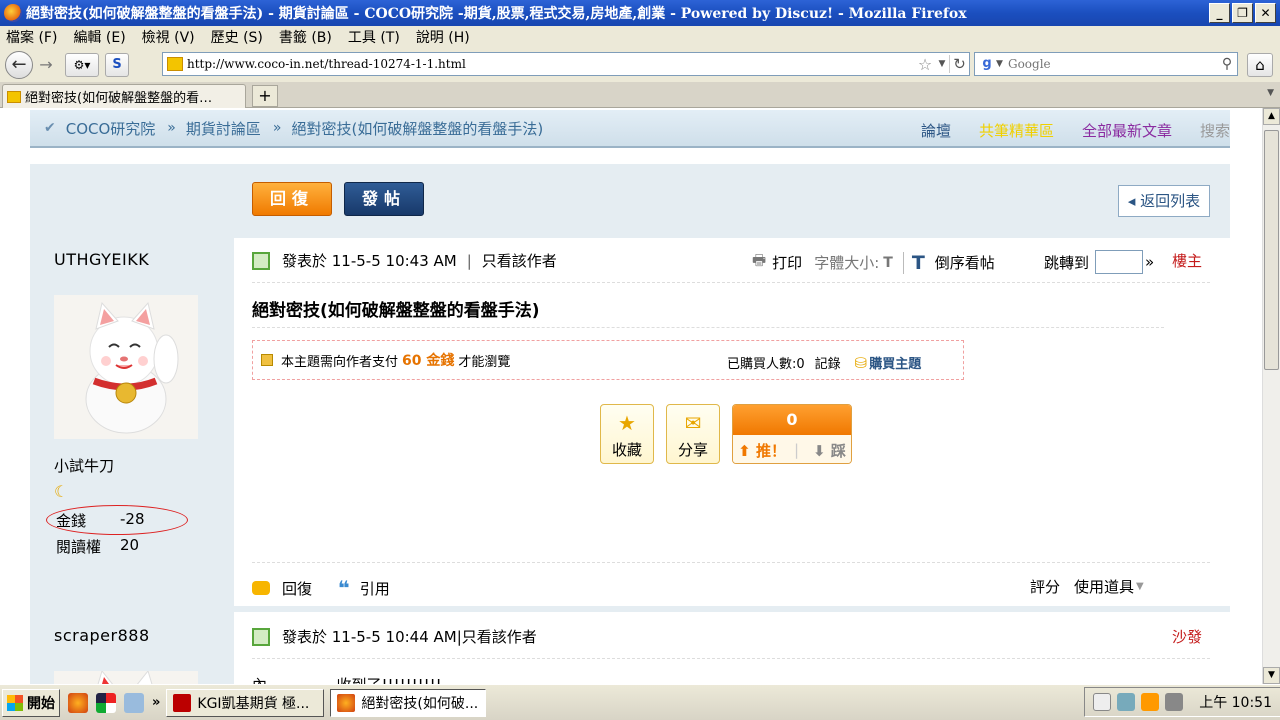 The image size is (1280, 720). I want to click on post2-only-author-link: 只看該作者, so click(499, 636).